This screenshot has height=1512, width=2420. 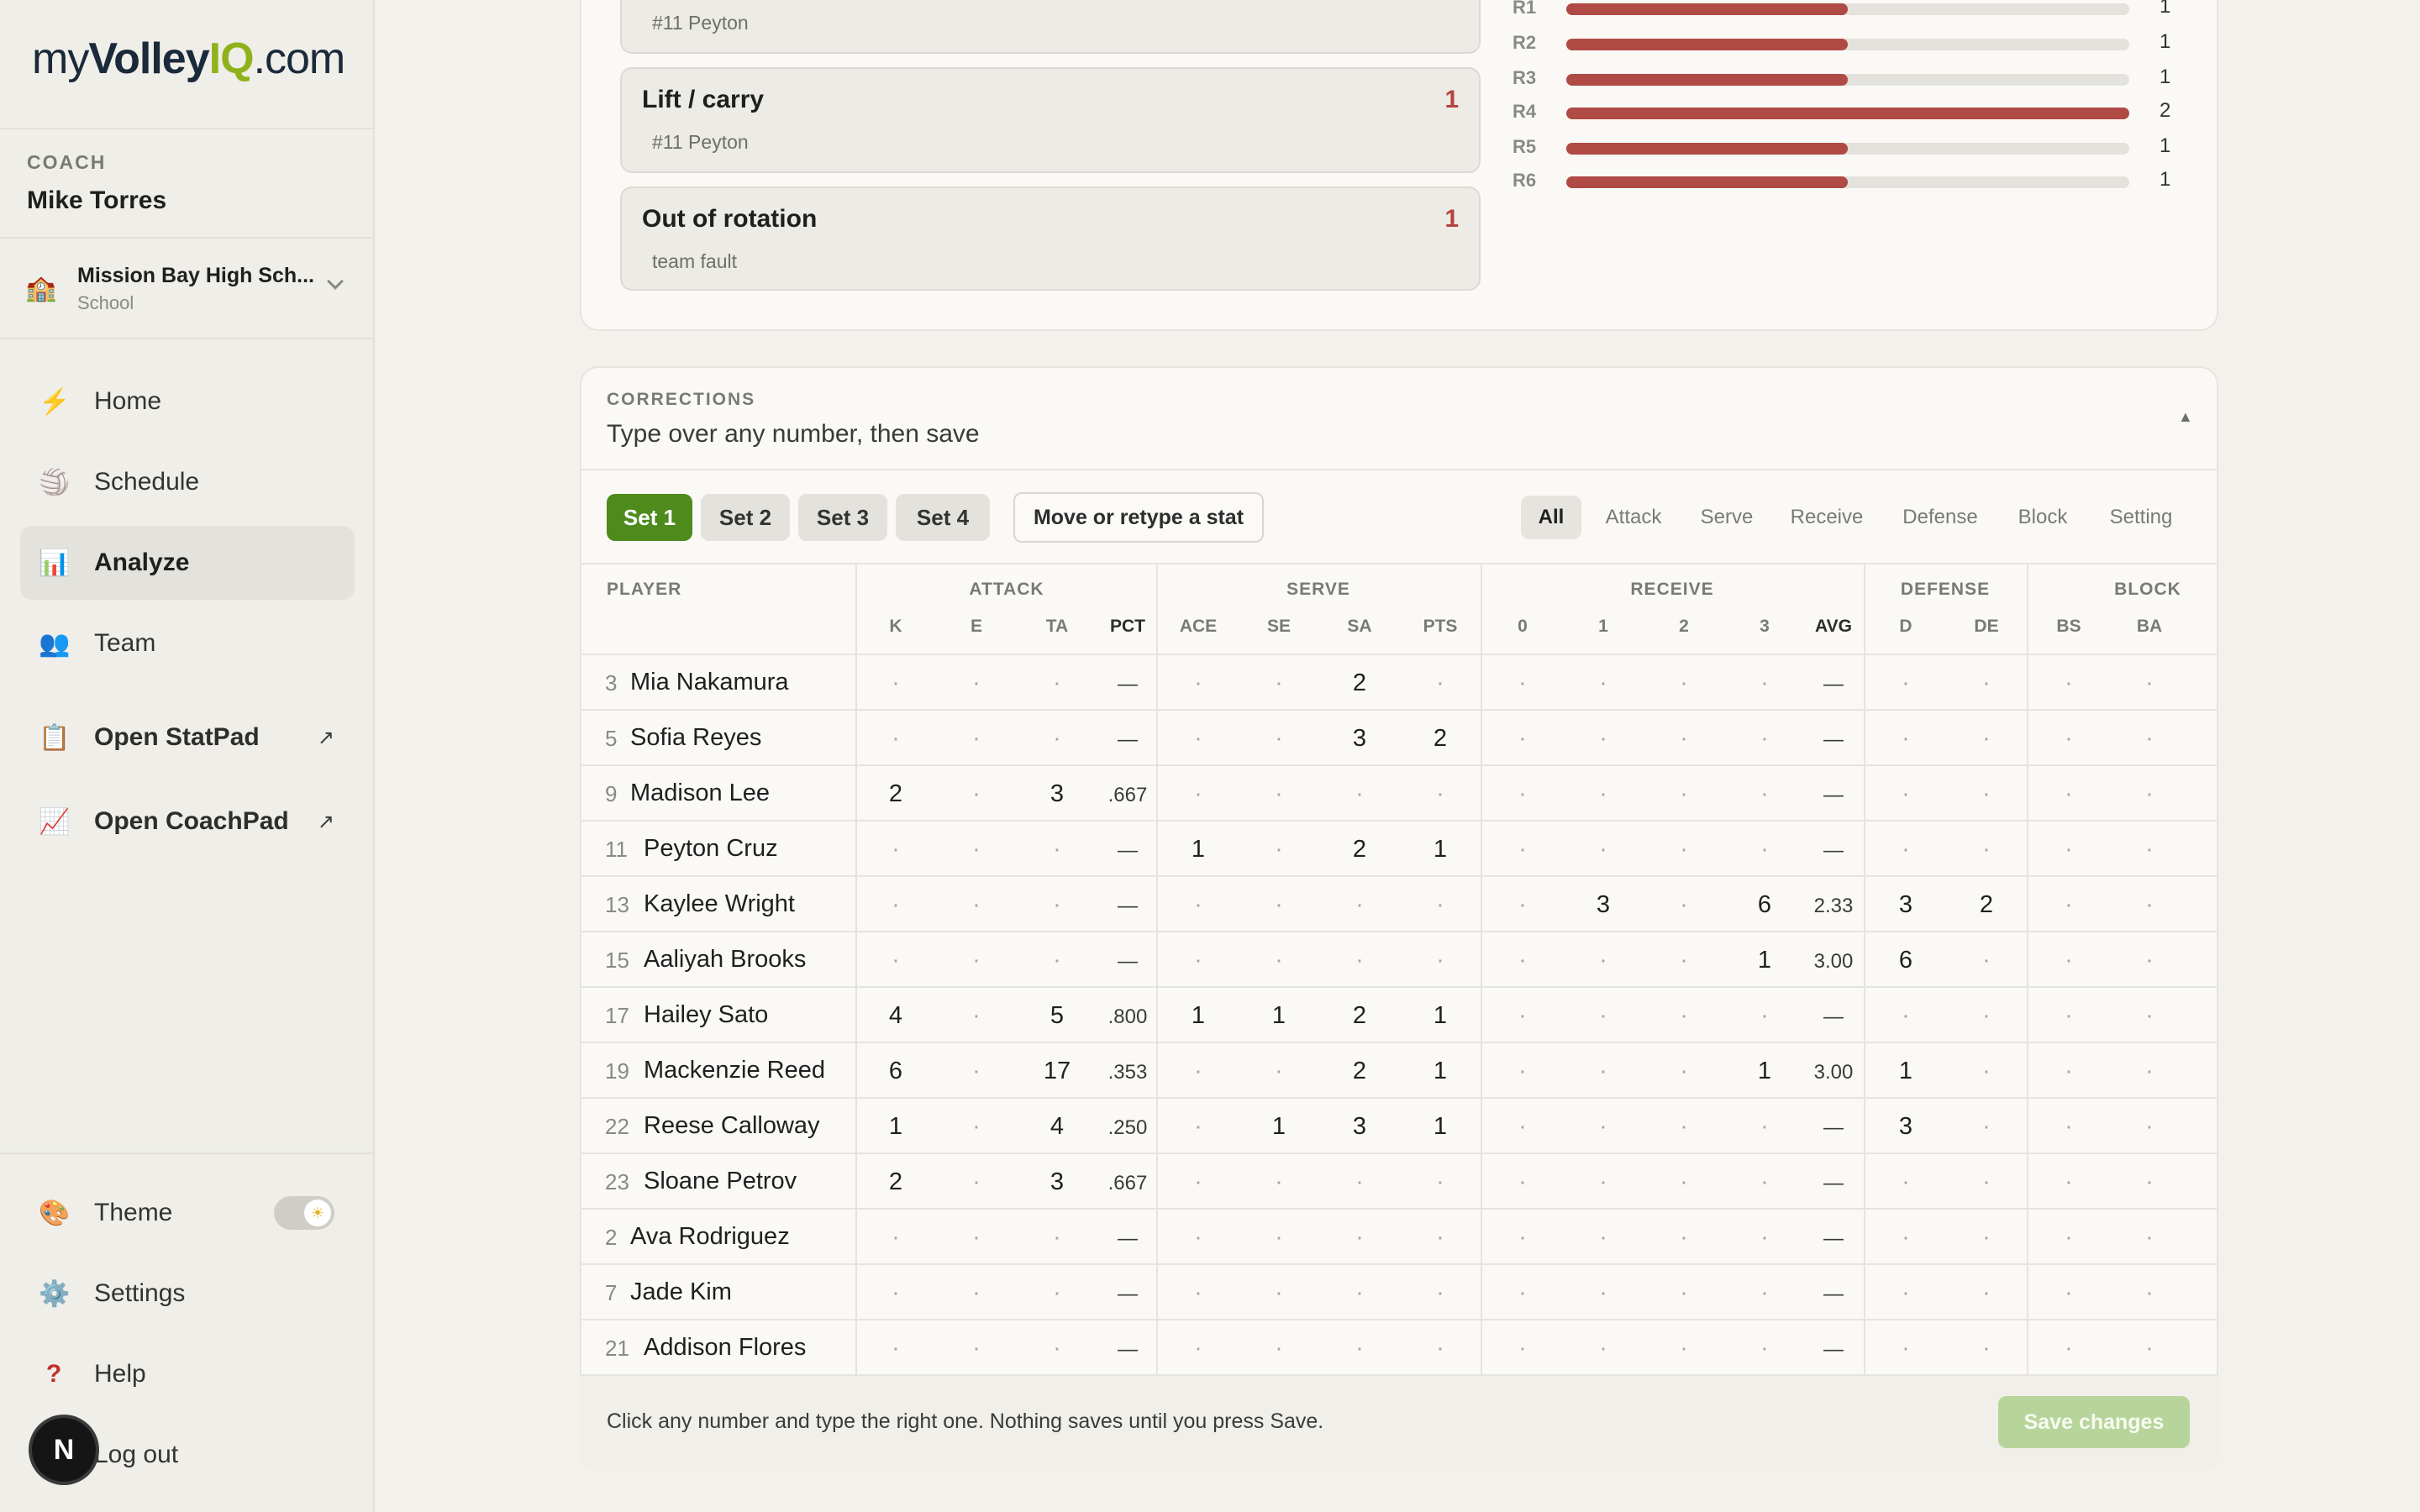 What do you see at coordinates (1057, 1016) in the screenshot?
I see `stat-cell: 5` at bounding box center [1057, 1016].